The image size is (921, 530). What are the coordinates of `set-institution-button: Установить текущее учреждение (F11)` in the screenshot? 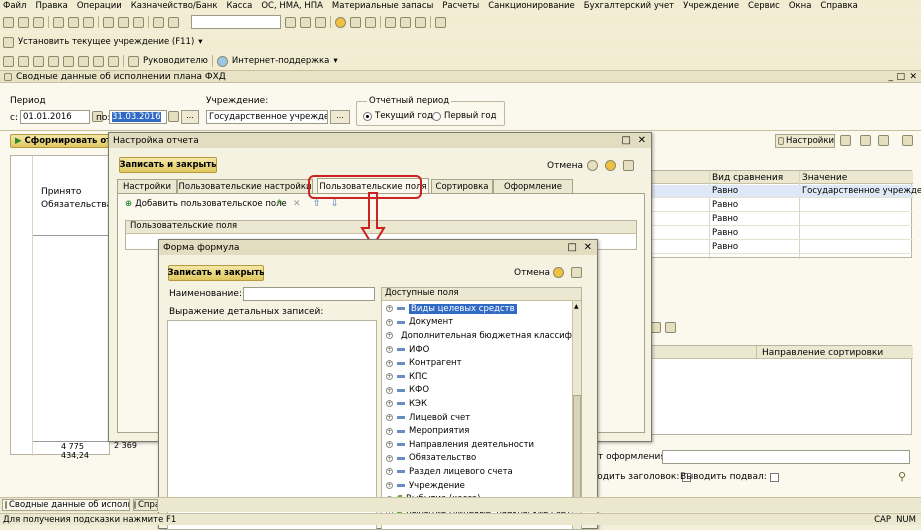 It's located at (106, 42).